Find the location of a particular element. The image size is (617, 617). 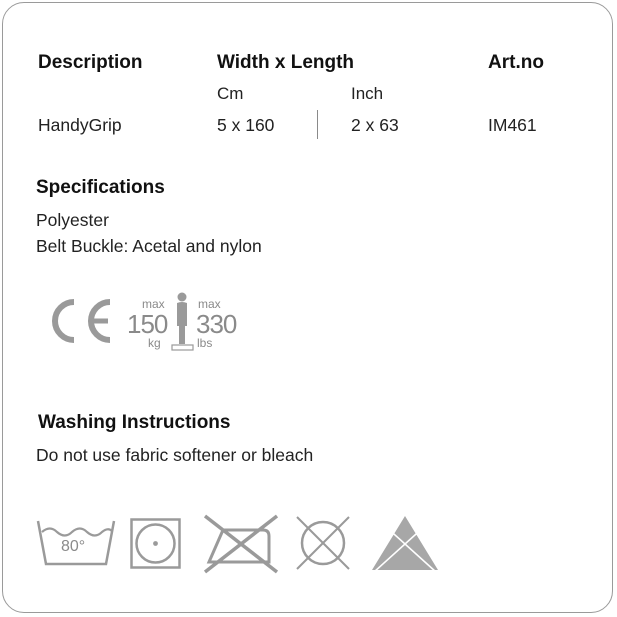

lbs-unit-label: lbs is located at coordinates (205, 343).